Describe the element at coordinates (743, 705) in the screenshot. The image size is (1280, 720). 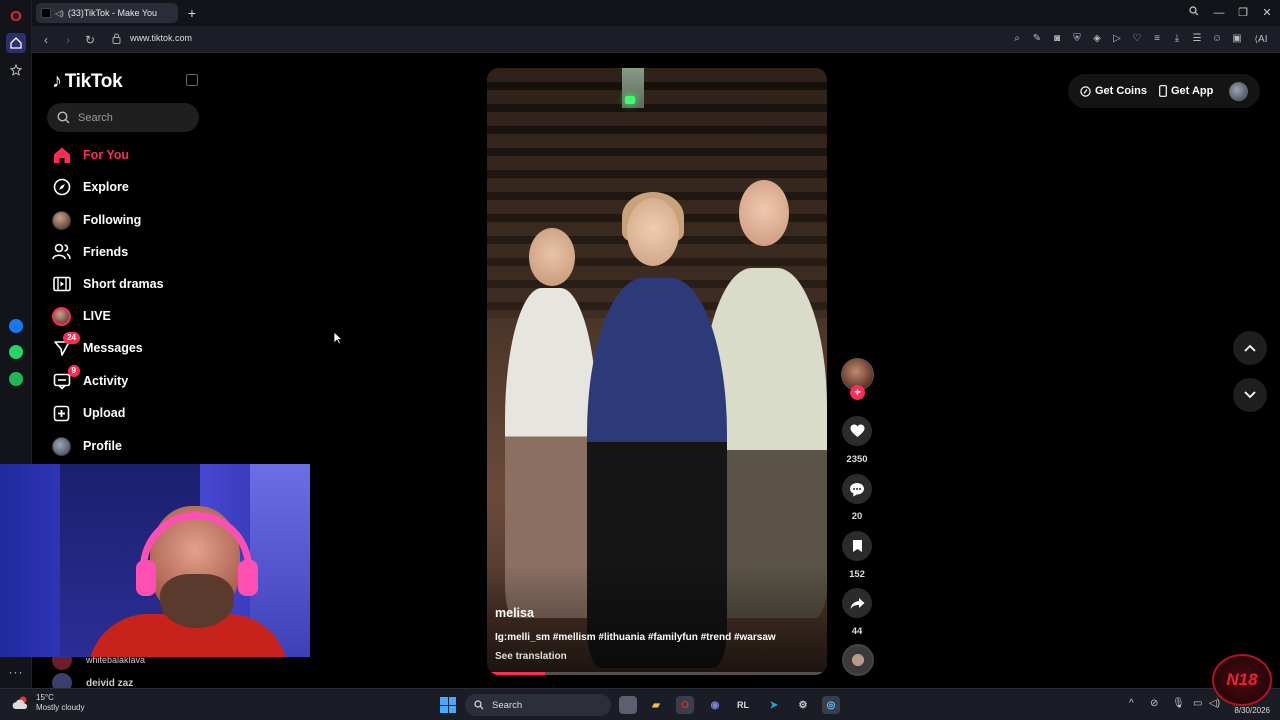
I see `rl-app-icon: RL` at that location.